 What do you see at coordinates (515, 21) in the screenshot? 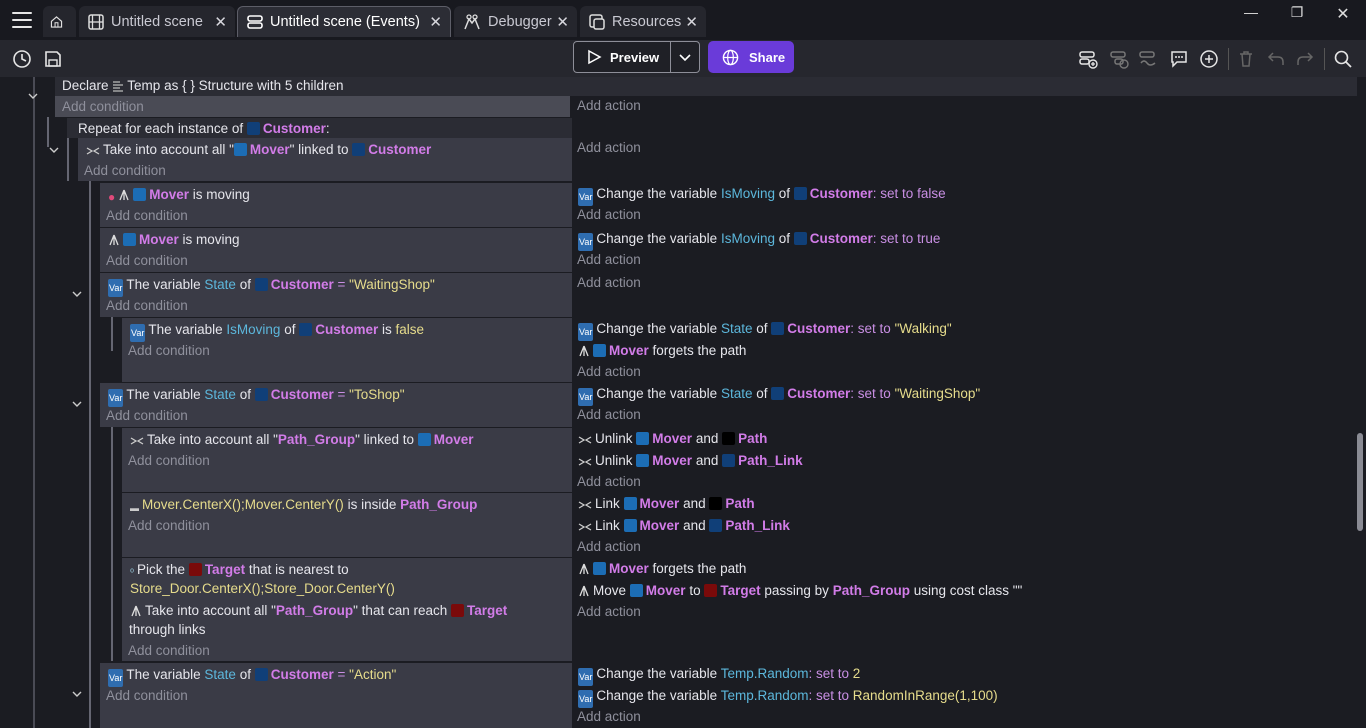
I see `tab-debugger: Debugger ✕` at bounding box center [515, 21].